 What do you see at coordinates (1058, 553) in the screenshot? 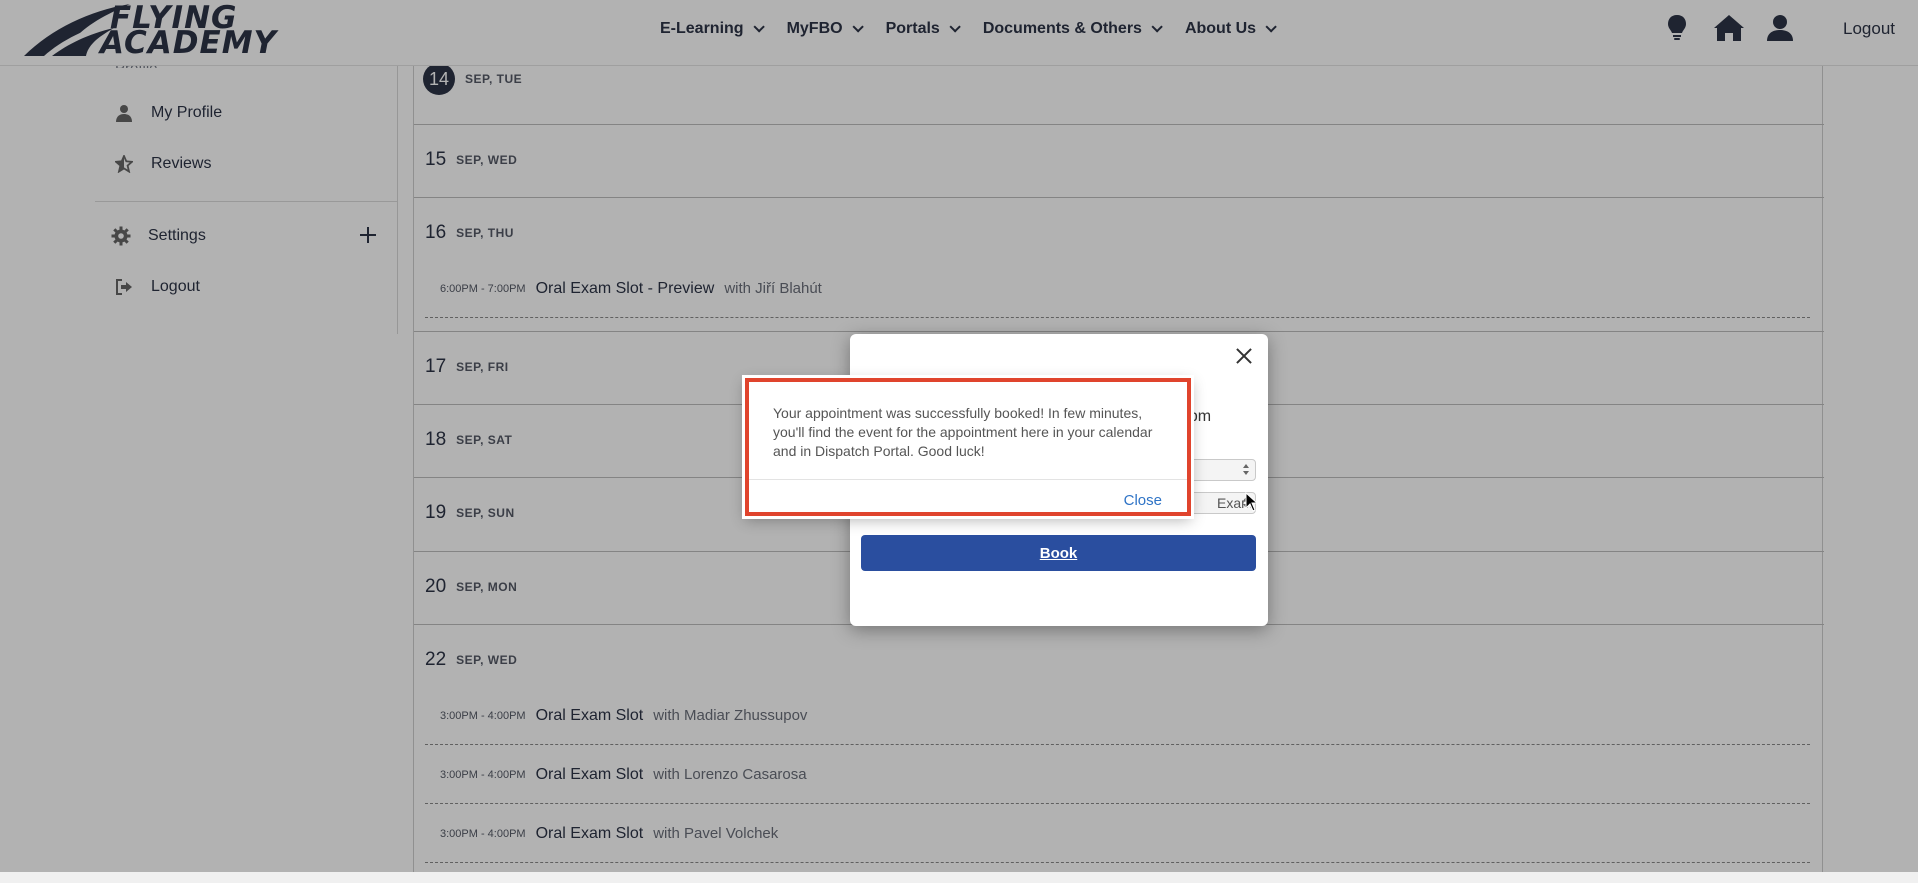
I see `book-button: Book` at bounding box center [1058, 553].